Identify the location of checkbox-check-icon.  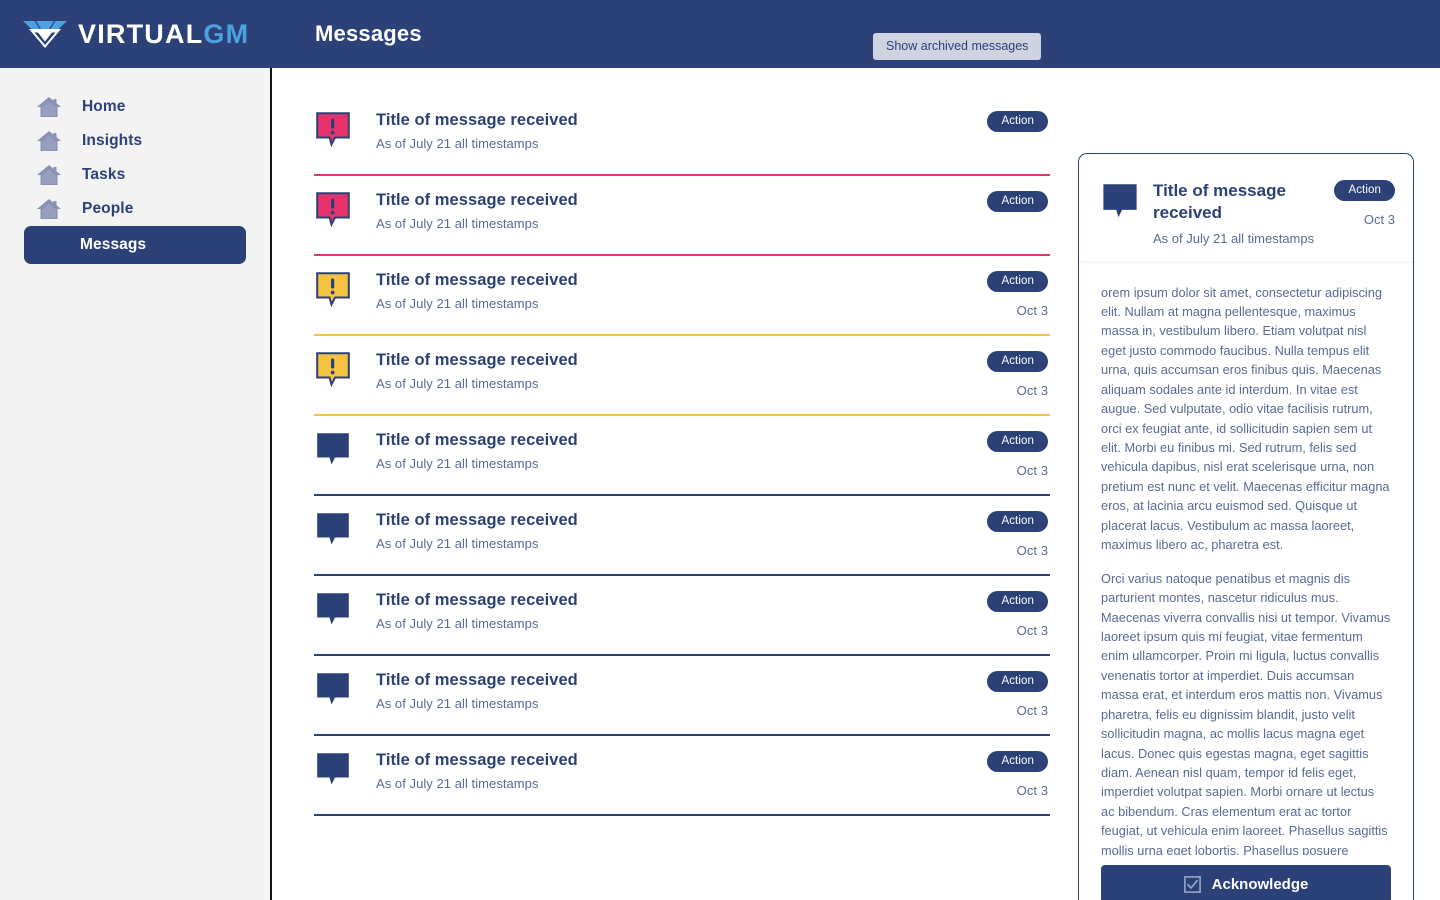
(1192, 884).